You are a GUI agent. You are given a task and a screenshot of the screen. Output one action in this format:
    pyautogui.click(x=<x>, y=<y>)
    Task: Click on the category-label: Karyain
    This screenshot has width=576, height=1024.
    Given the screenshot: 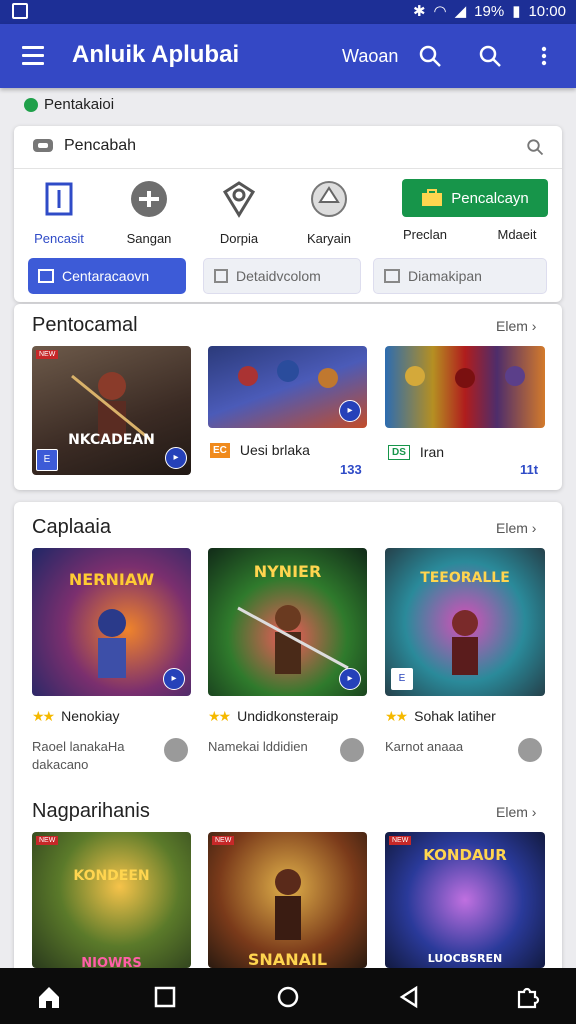 What is the action you would take?
    pyautogui.click(x=329, y=238)
    